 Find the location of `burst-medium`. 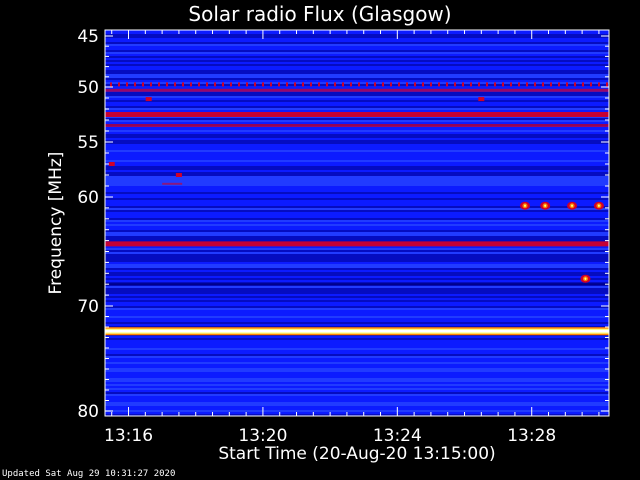

burst-medium is located at coordinates (178, 175).